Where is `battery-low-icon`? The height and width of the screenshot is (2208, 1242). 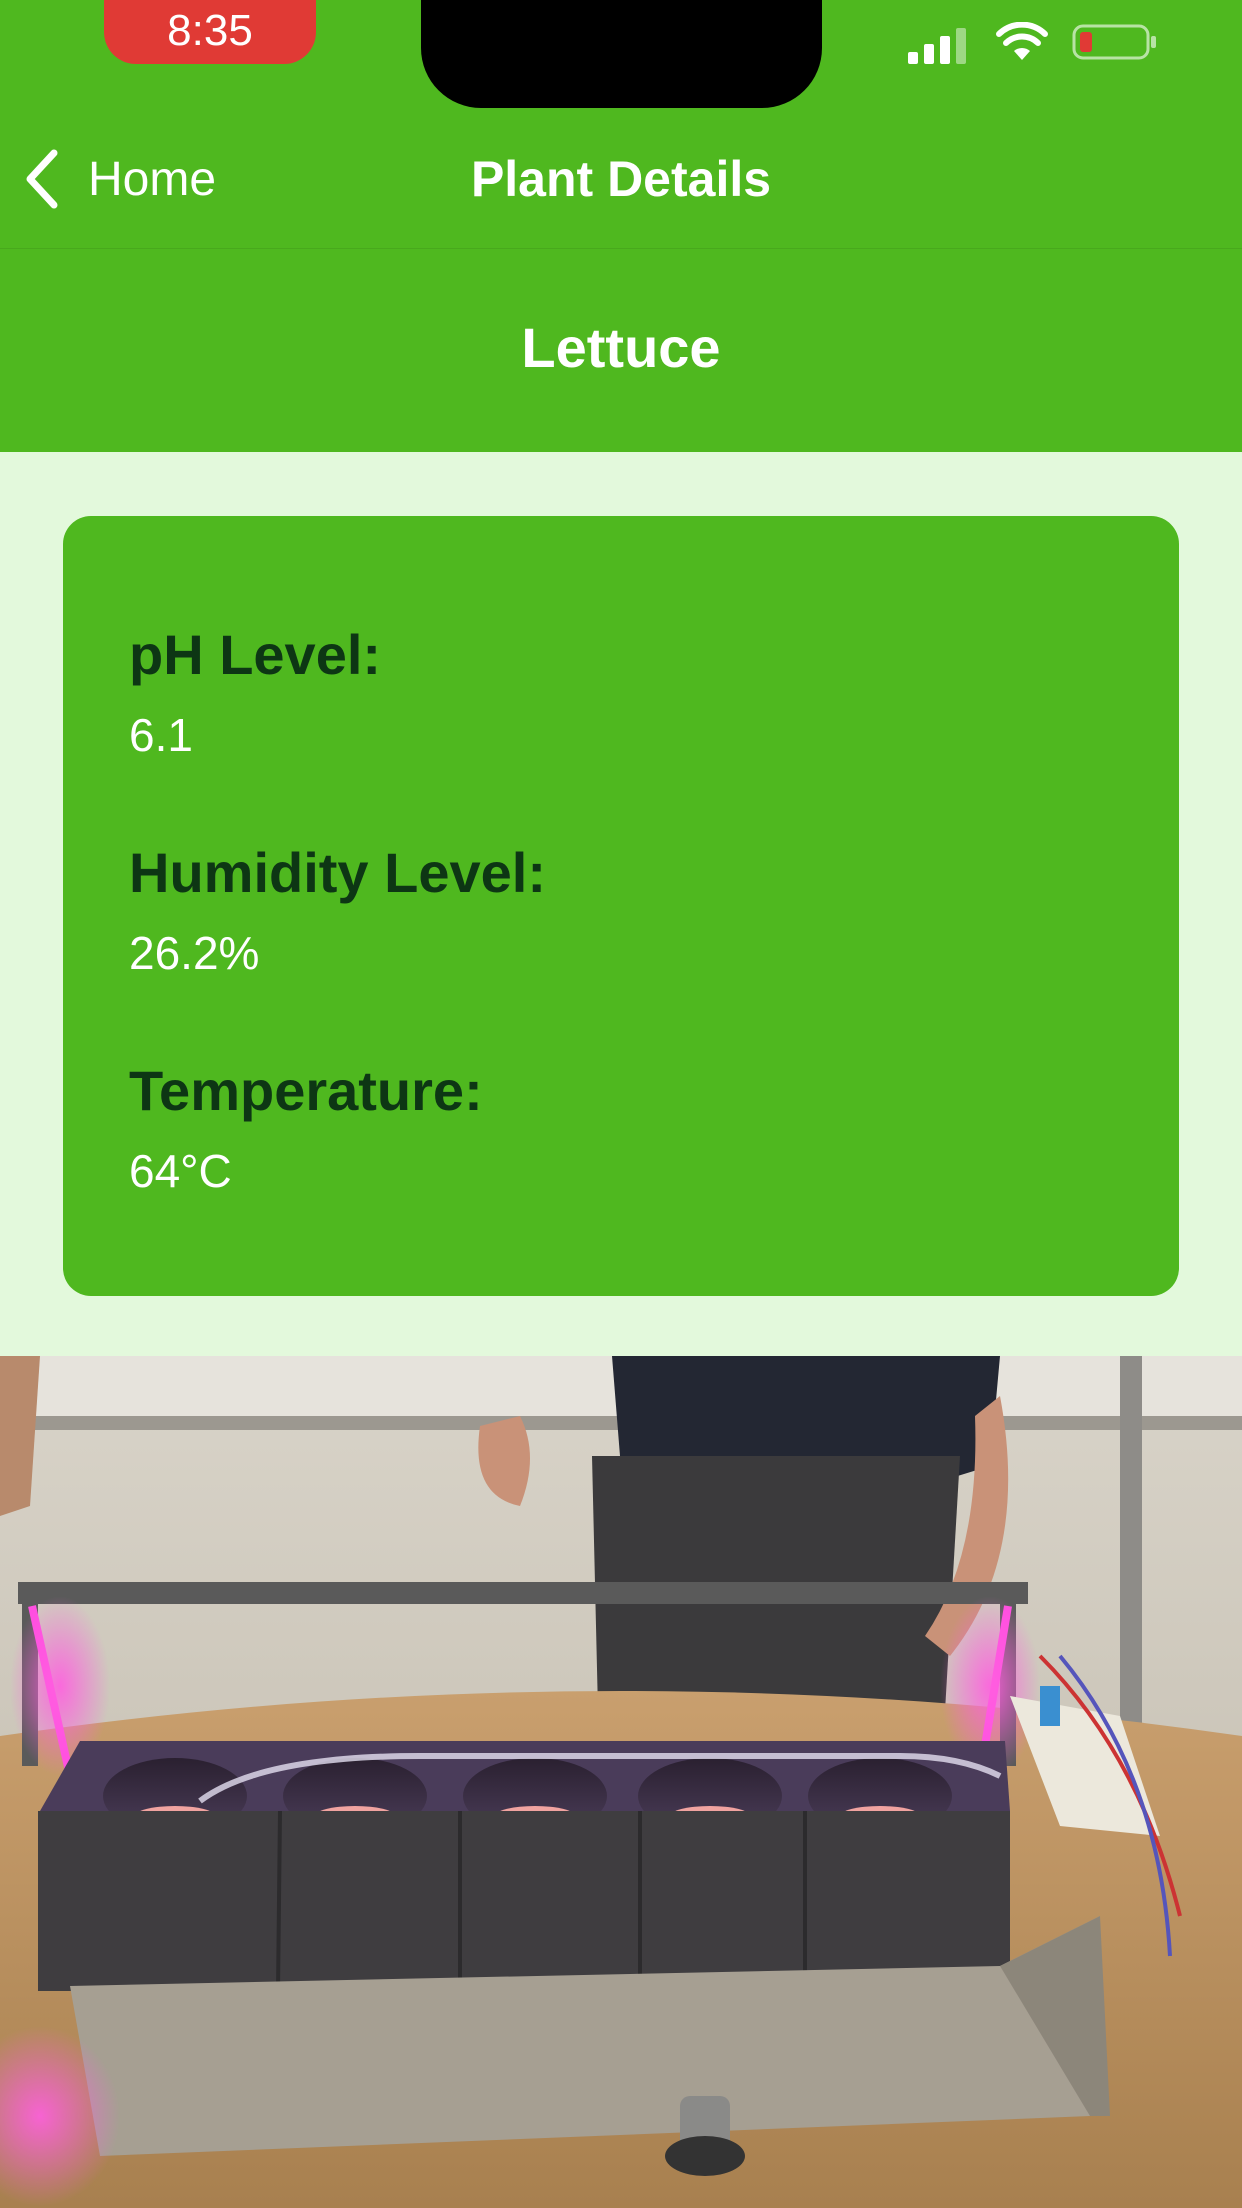
battery-low-icon is located at coordinates (1114, 42).